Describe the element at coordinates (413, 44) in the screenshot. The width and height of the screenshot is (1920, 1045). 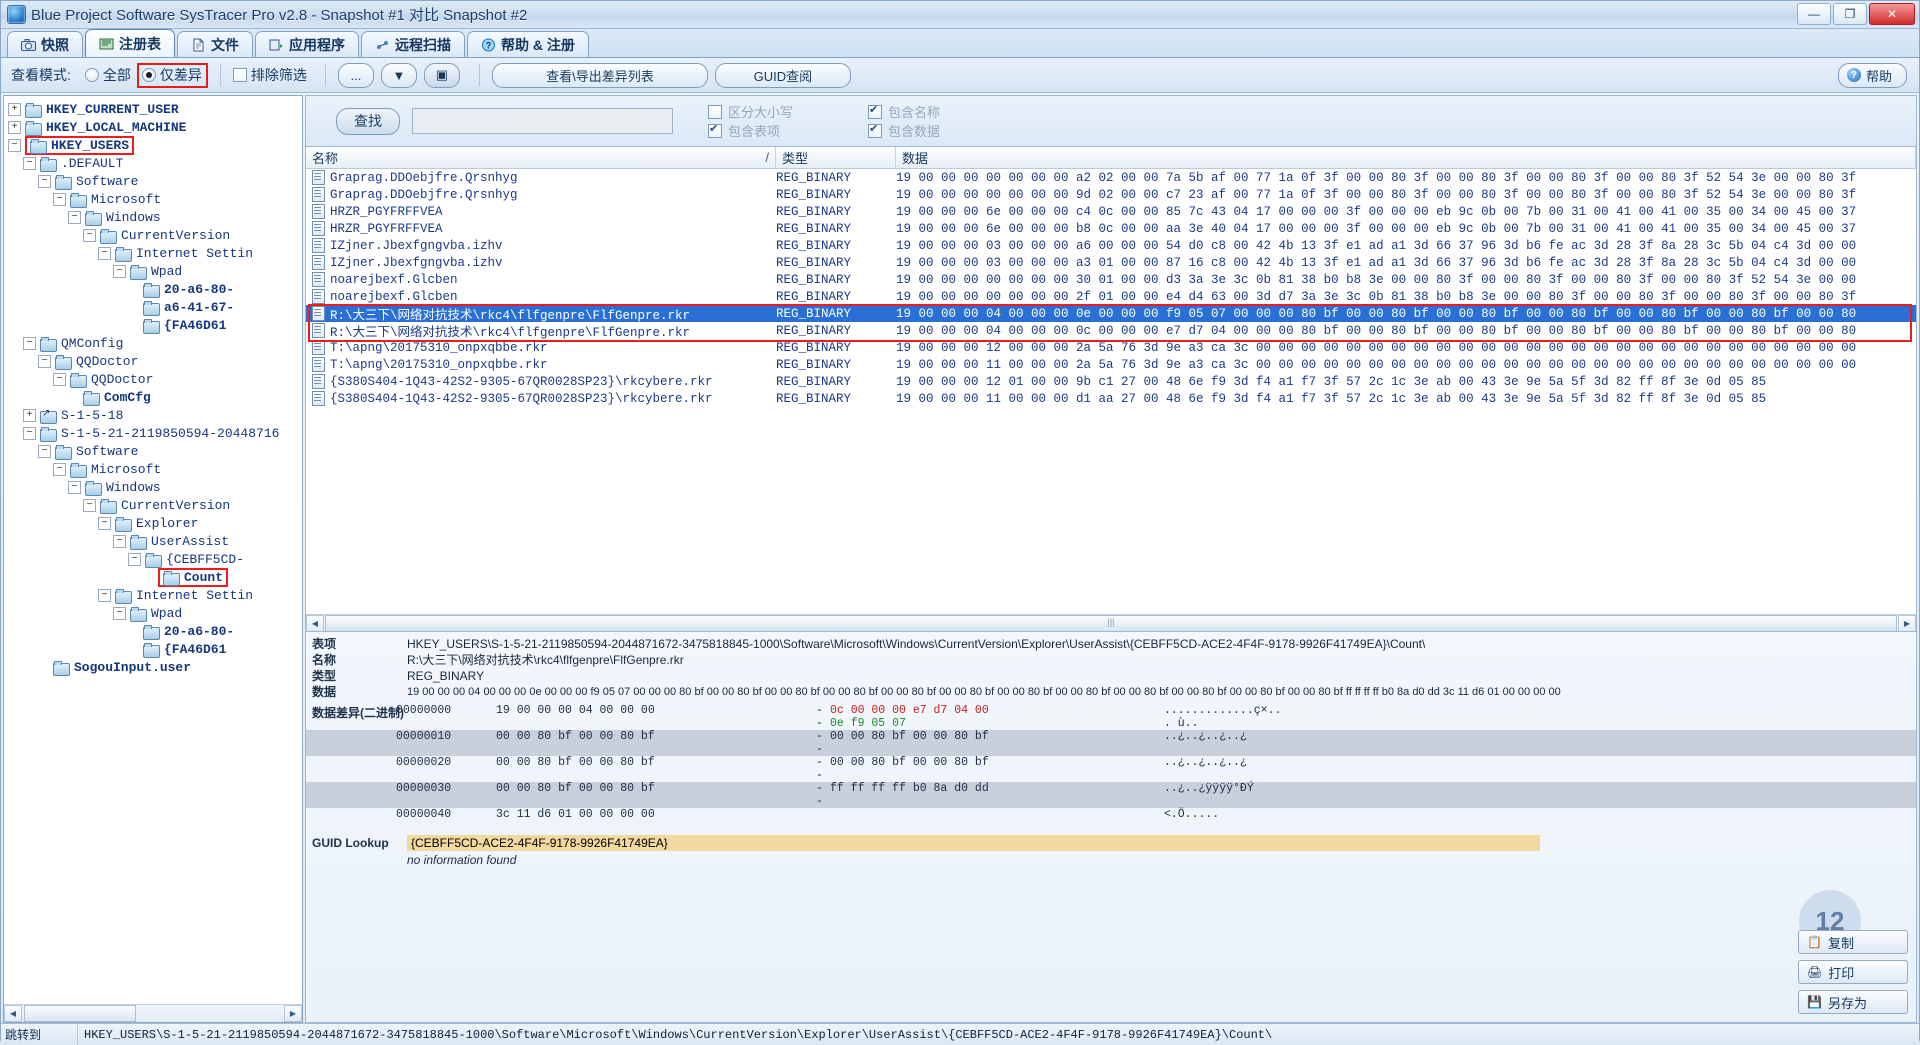
I see `tab-remote-scan: 远程扫描` at that location.